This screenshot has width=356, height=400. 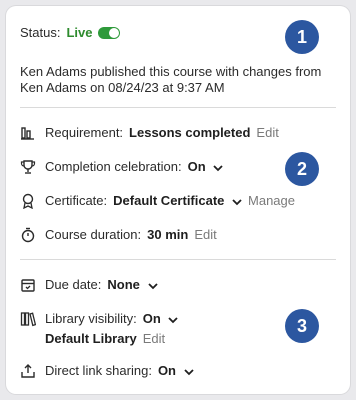 What do you see at coordinates (205, 234) in the screenshot?
I see `duration-edit-link: Edit` at bounding box center [205, 234].